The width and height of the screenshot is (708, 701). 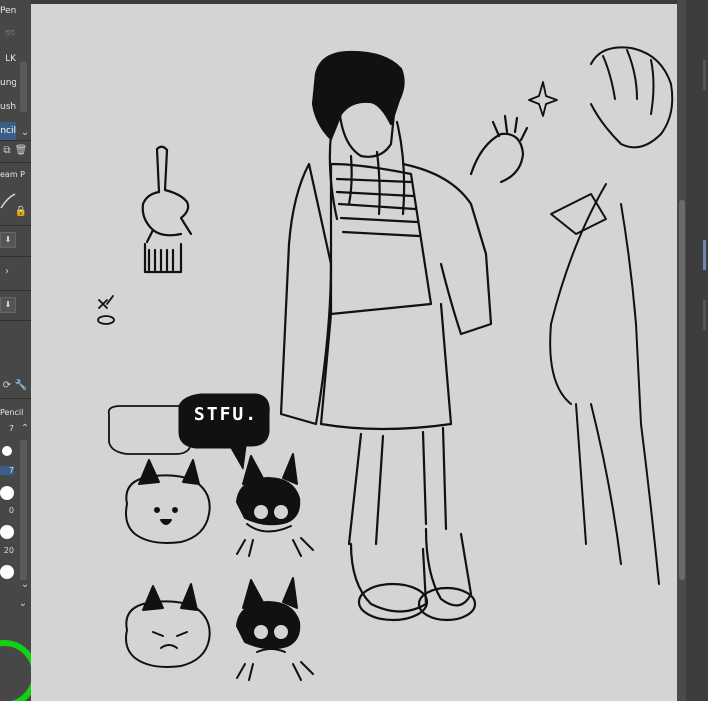 What do you see at coordinates (23, 87) in the screenshot?
I see `tool-list-scrollbar` at bounding box center [23, 87].